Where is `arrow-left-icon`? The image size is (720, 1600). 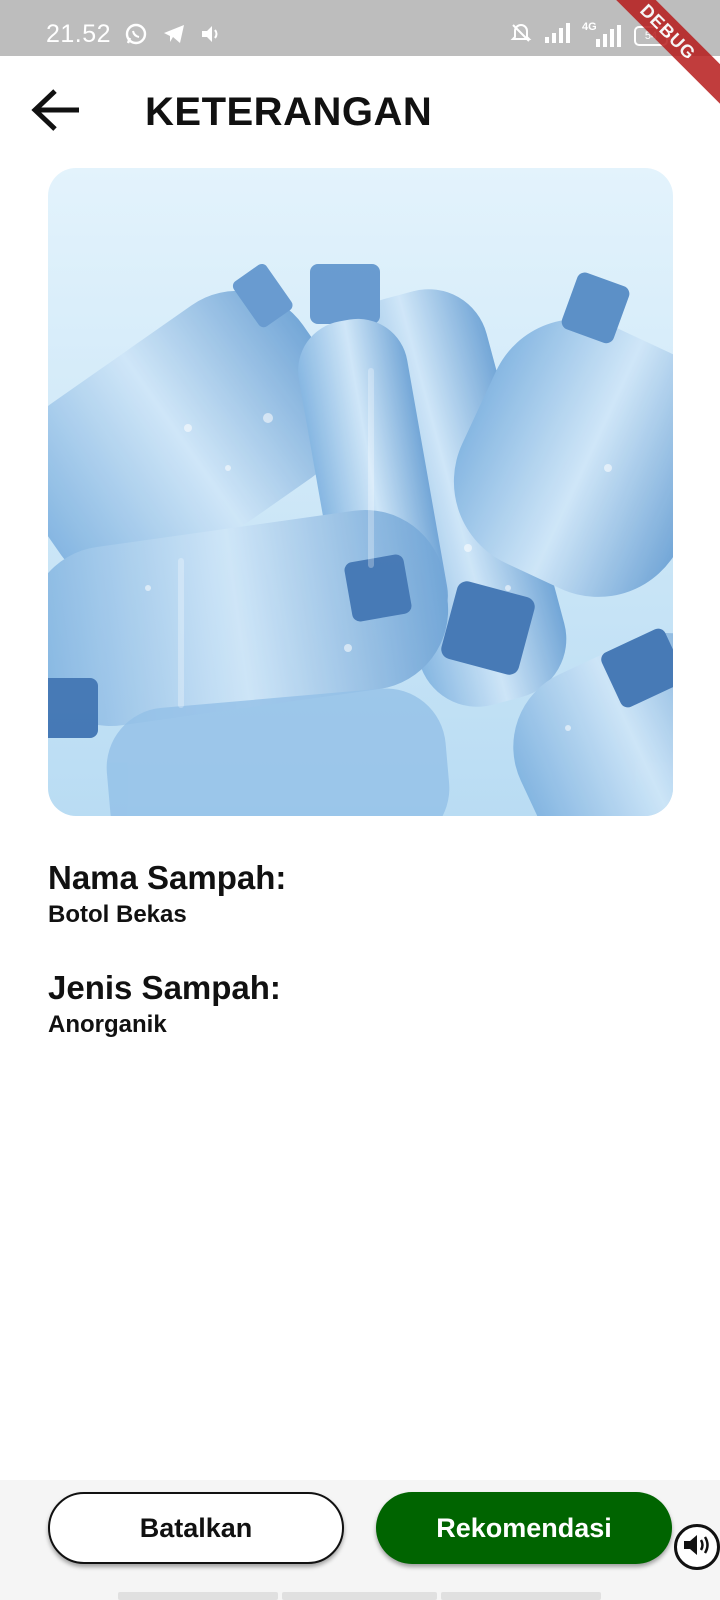 arrow-left-icon is located at coordinates (56, 112).